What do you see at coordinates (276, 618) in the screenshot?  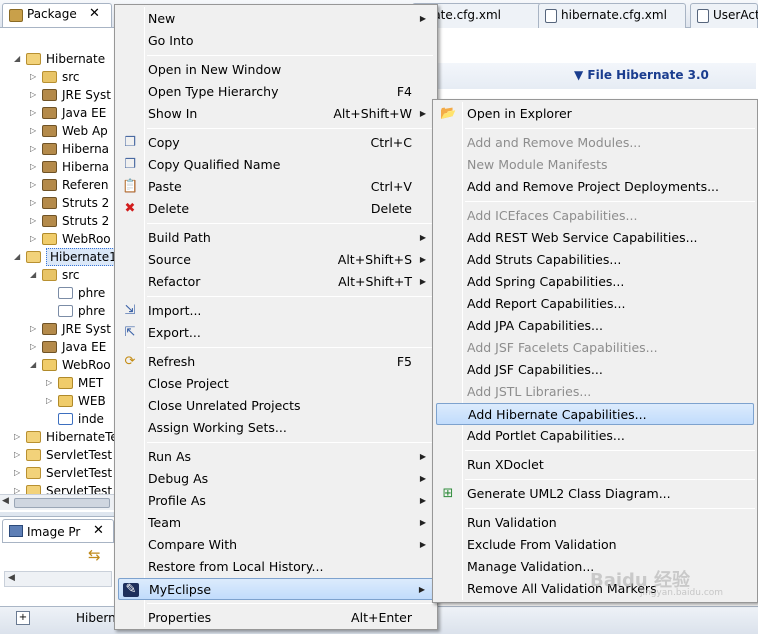 I see `menu-item-properties: Properties Alt+Enter` at bounding box center [276, 618].